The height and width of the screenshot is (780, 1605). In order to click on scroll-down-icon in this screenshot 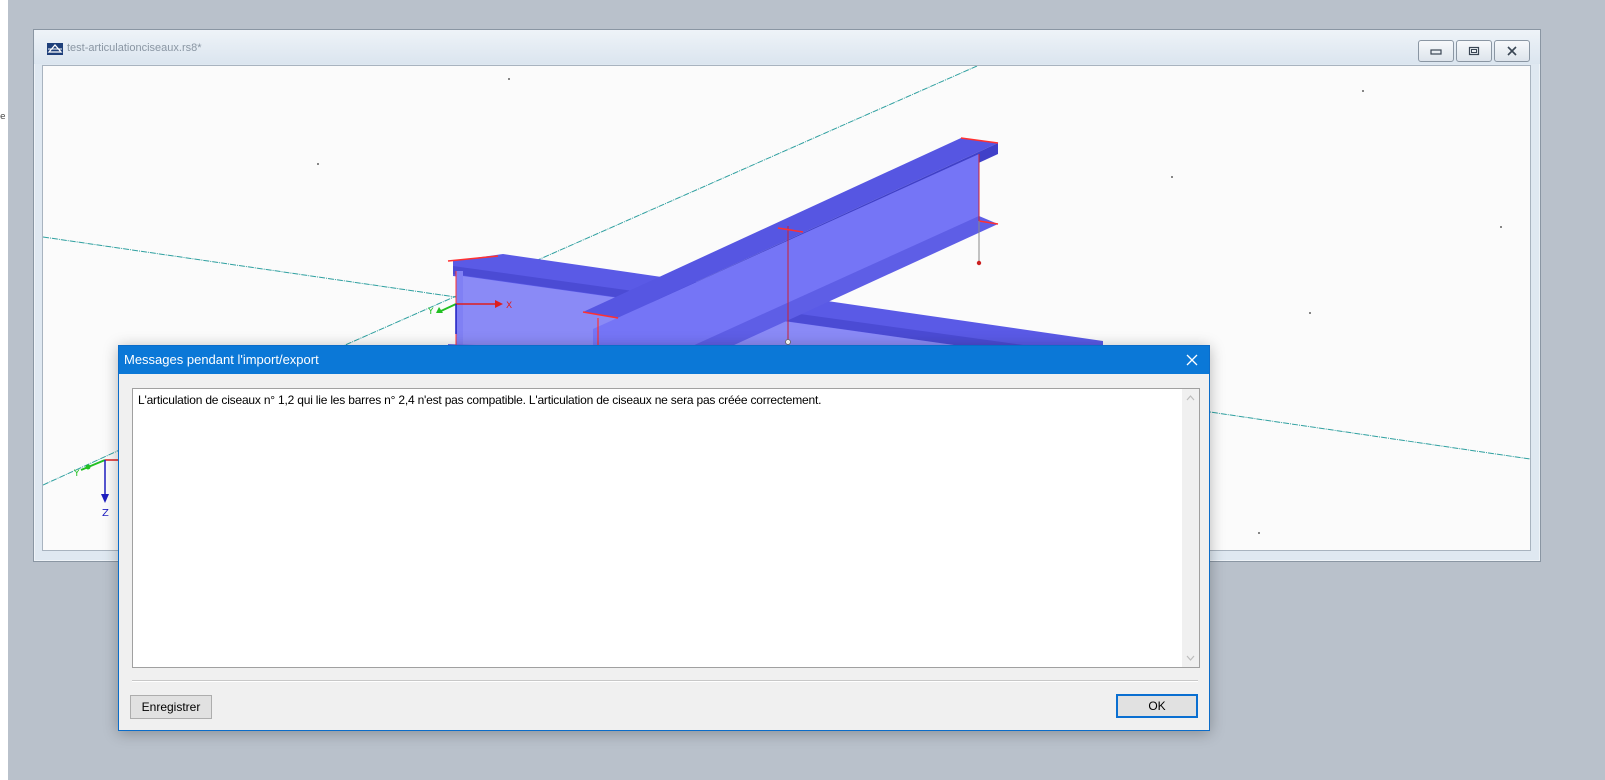, I will do `click(1190, 658)`.